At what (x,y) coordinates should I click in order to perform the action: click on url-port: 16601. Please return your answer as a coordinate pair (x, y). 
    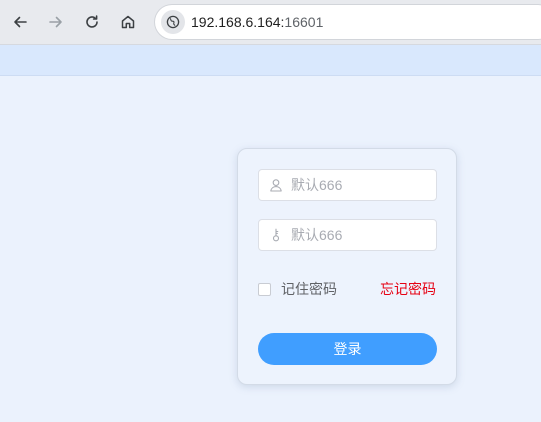
    Looking at the image, I should click on (304, 22).